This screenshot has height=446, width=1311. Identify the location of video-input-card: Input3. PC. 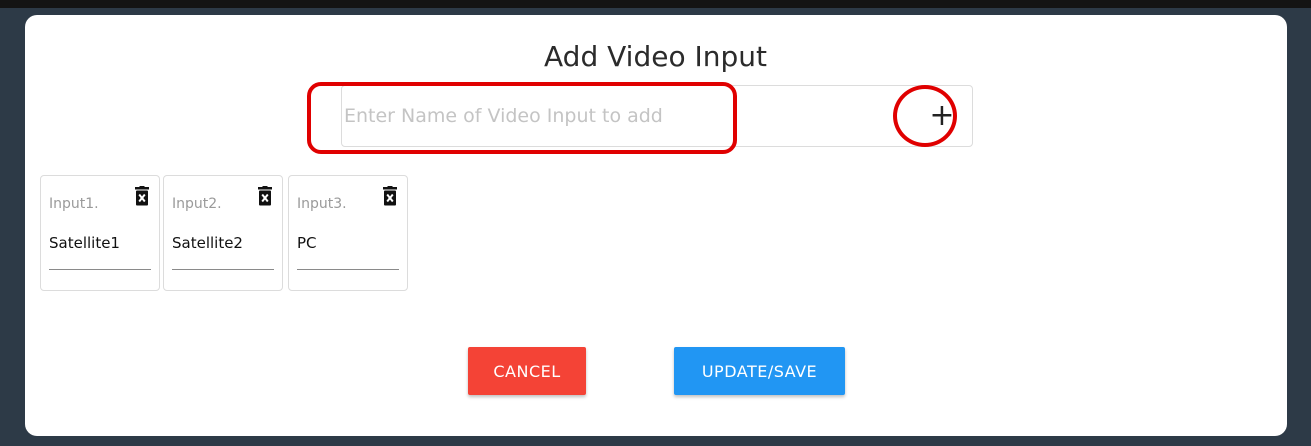
(348, 233).